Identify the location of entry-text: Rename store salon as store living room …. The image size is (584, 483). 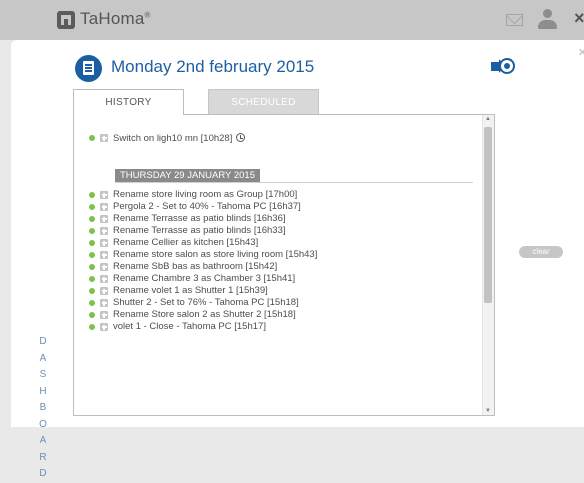
(215, 254).